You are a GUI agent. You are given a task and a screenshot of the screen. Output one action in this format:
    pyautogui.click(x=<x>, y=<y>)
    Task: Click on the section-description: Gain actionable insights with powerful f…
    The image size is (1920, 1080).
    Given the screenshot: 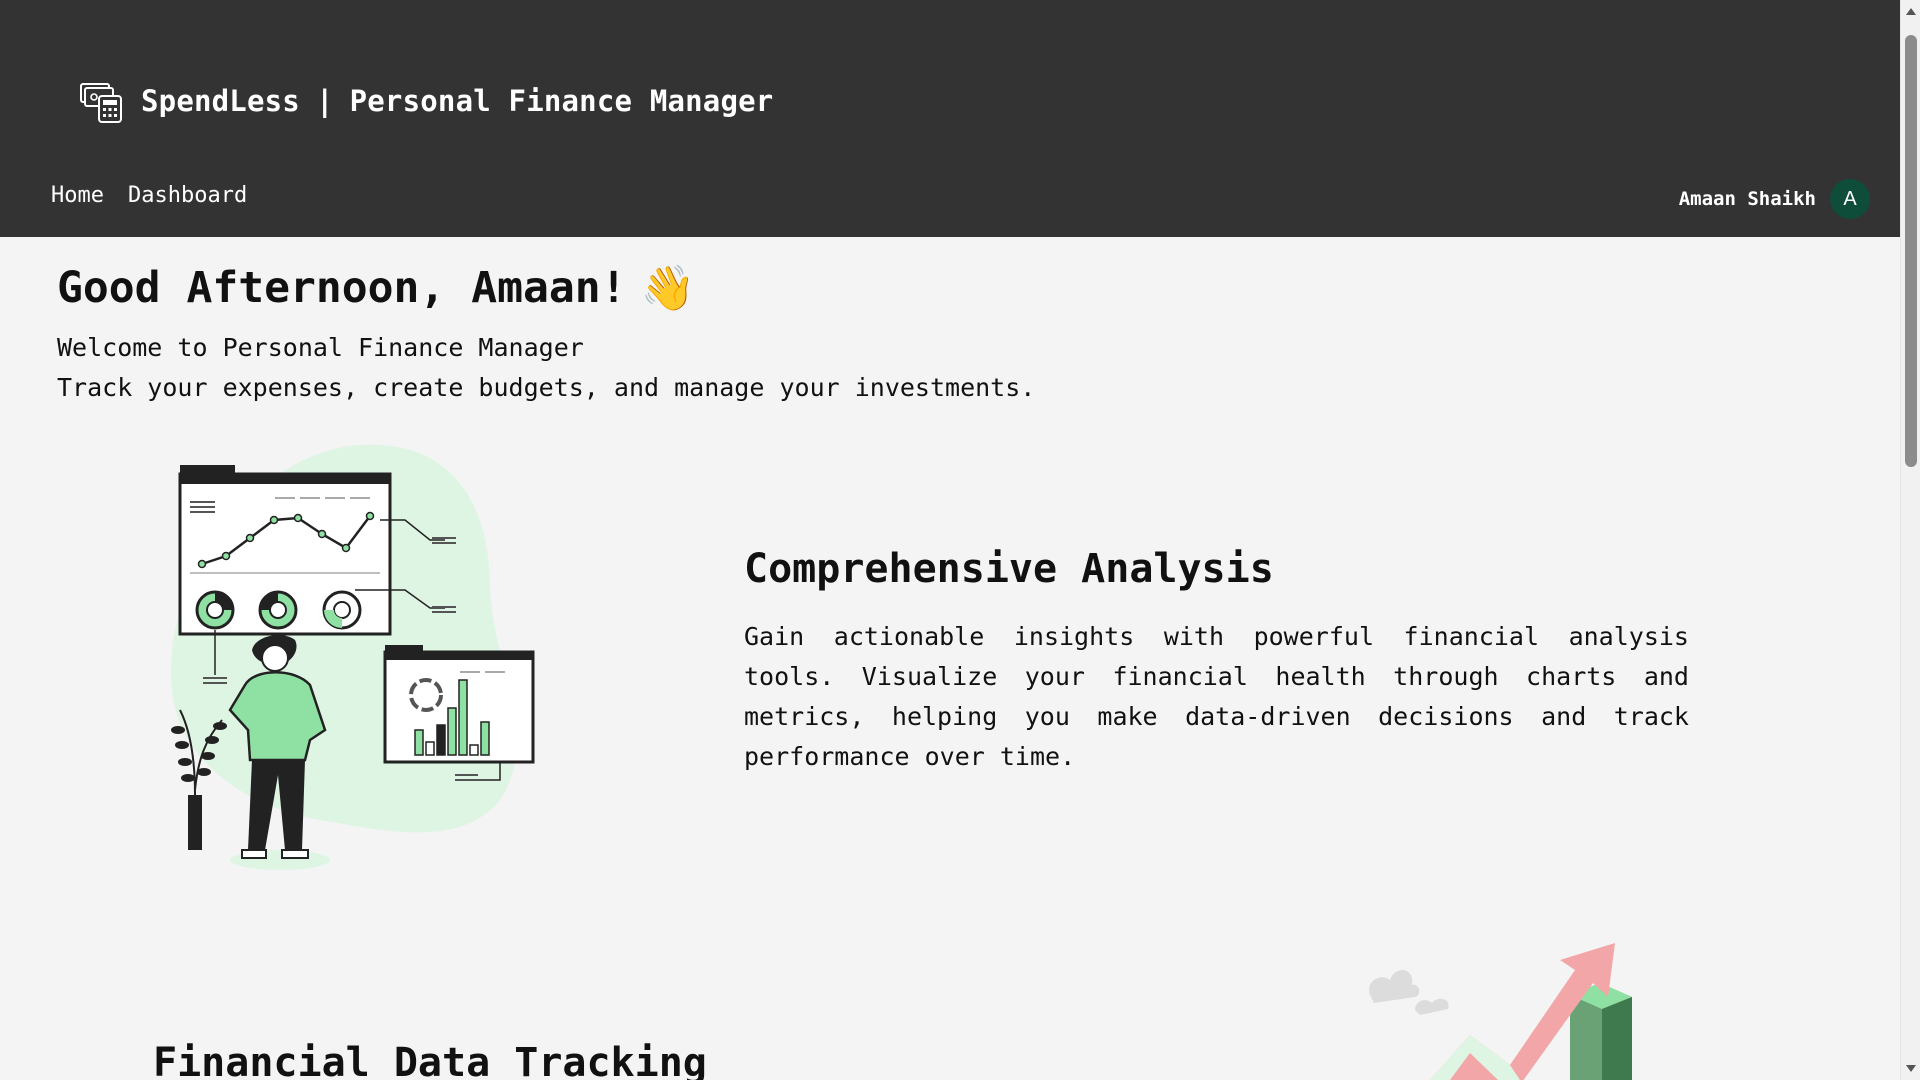 What is the action you would take?
    pyautogui.click(x=1216, y=696)
    